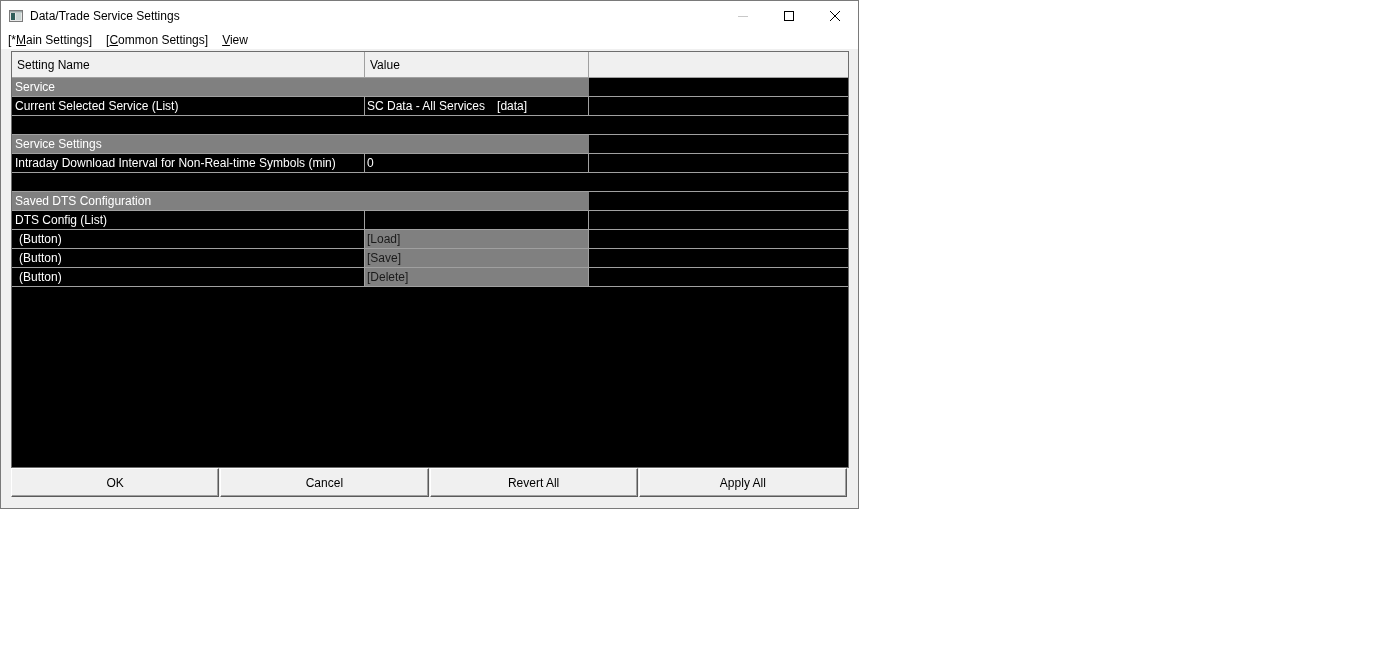  Describe the element at coordinates (188, 220) in the screenshot. I see `setting-name: DTS Config (List)` at that location.